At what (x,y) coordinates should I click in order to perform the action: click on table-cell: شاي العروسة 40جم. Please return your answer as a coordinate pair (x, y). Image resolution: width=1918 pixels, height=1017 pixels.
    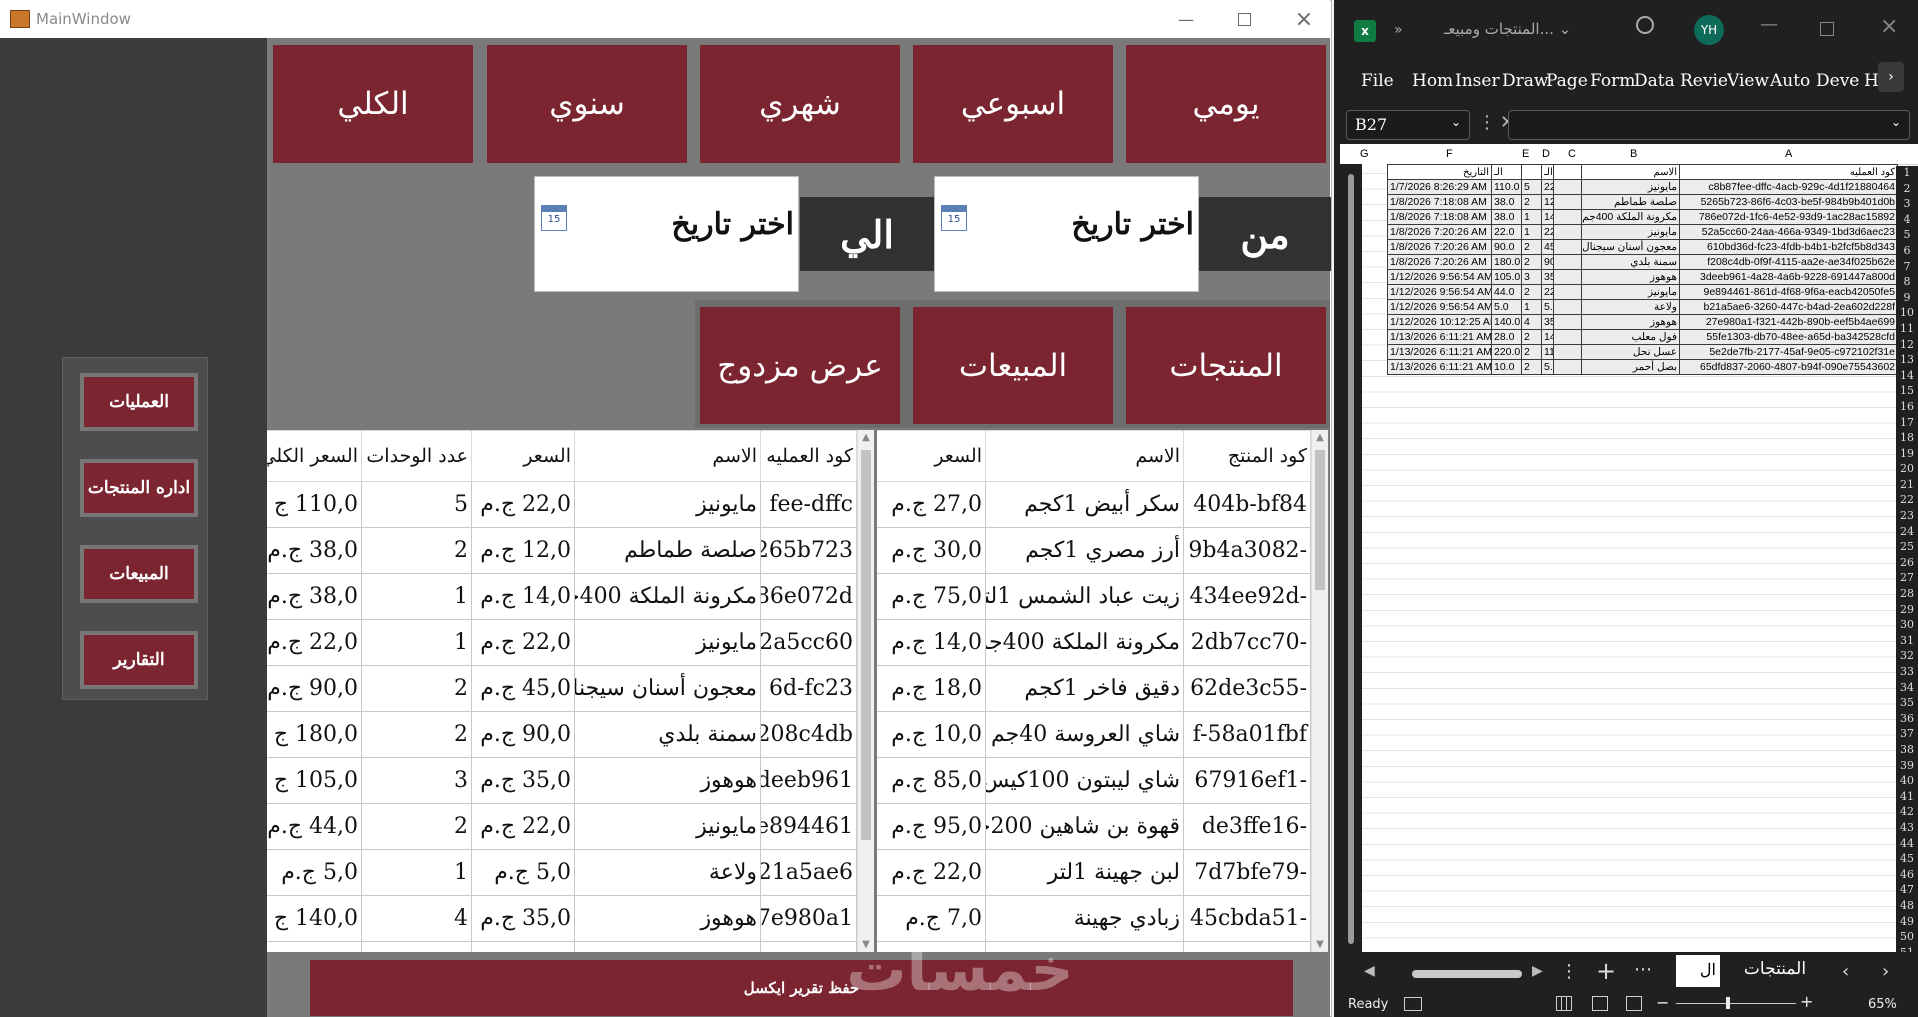
    Looking at the image, I should click on (1084, 734).